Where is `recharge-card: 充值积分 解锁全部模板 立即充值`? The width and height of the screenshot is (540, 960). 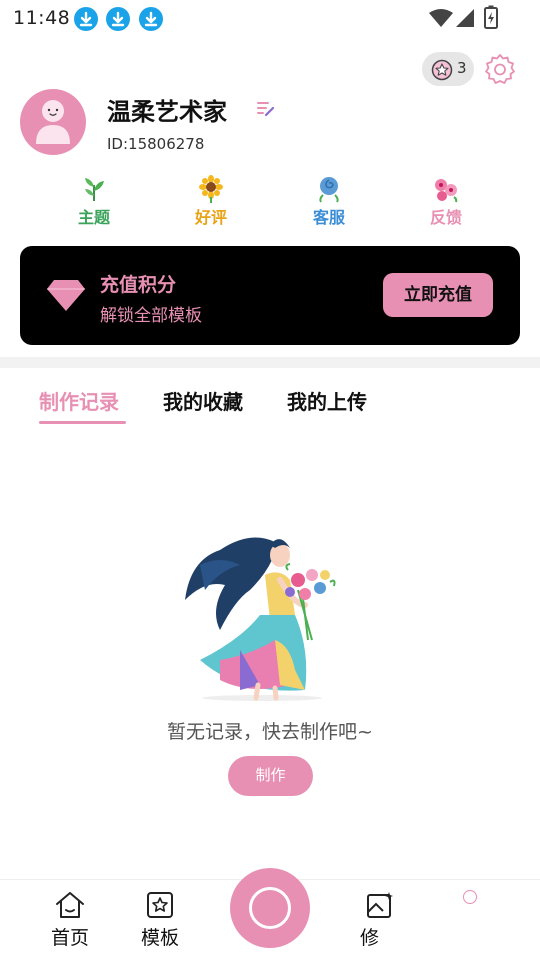
recharge-card: 充值积分 解锁全部模板 立即充值 is located at coordinates (270, 295).